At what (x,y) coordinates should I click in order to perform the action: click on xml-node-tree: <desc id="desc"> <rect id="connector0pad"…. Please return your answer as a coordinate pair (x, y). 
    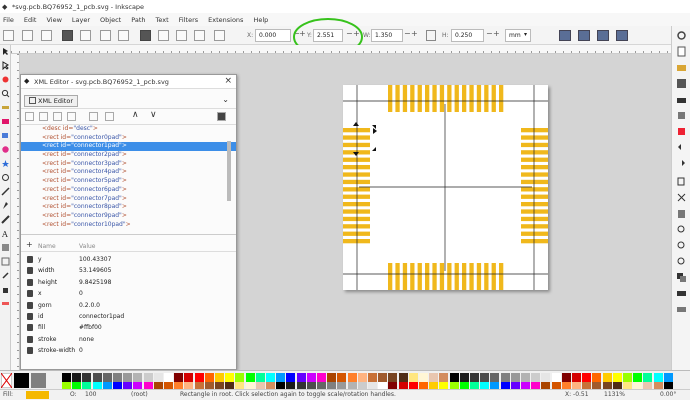
    Looking at the image, I should click on (128, 180).